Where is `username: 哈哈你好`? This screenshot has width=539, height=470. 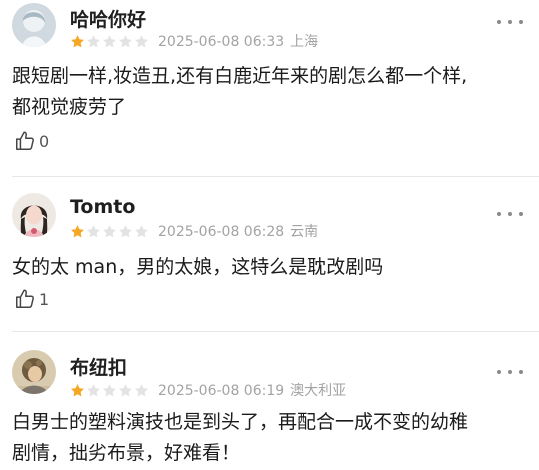 username: 哈哈你好 is located at coordinates (108, 18).